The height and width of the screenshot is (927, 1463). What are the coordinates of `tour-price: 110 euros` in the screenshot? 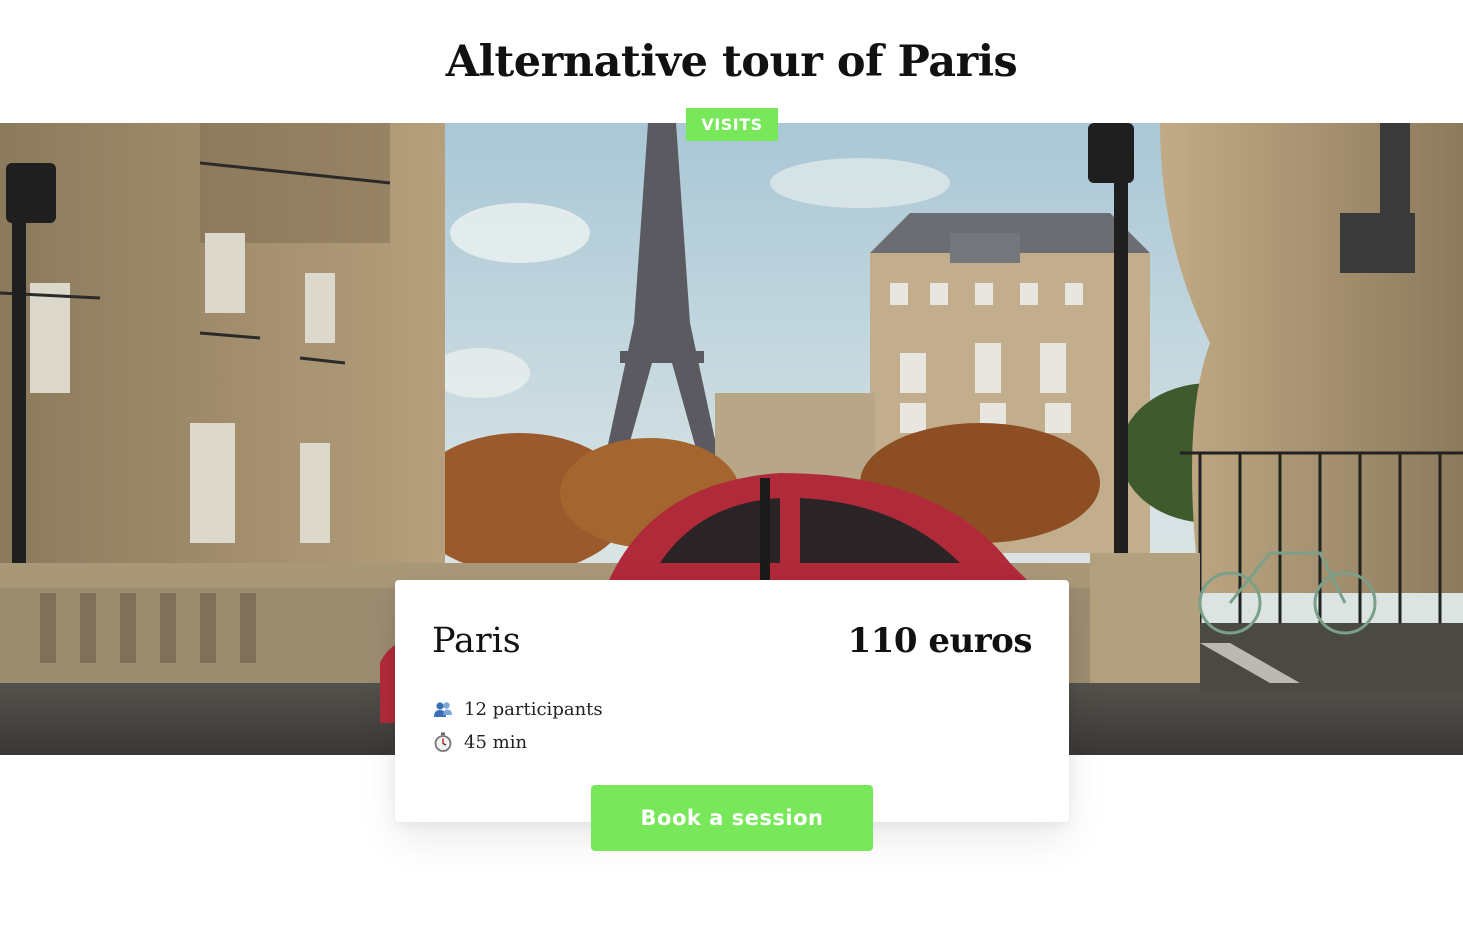 It's located at (940, 641).